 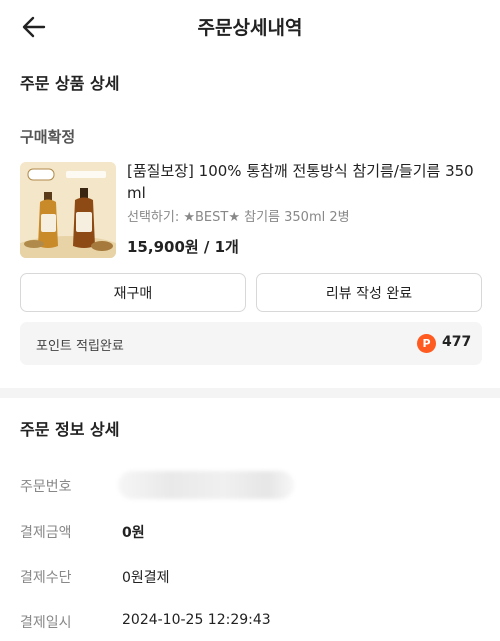 What do you see at coordinates (133, 533) in the screenshot?
I see `payment-amount-value: 0원` at bounding box center [133, 533].